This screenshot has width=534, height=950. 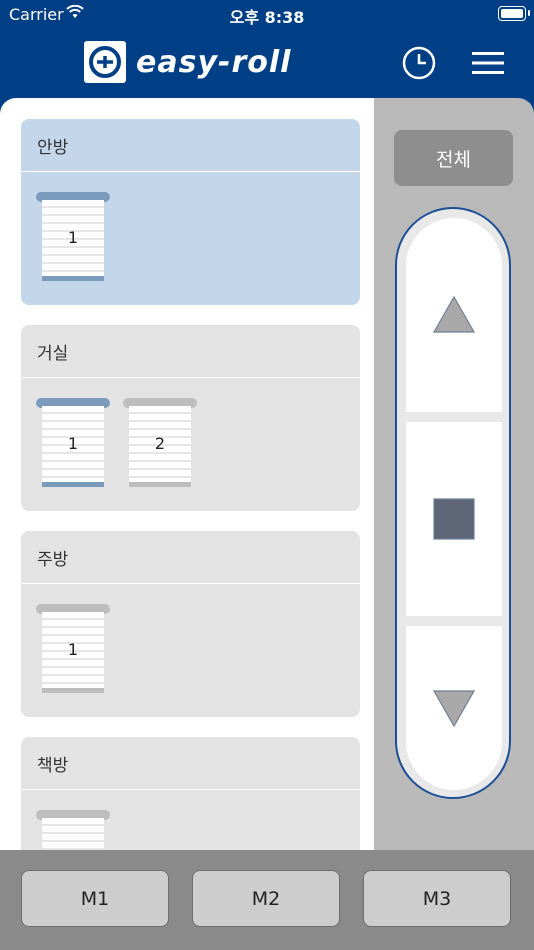 I want to click on blind-control-pad, so click(x=453, y=503).